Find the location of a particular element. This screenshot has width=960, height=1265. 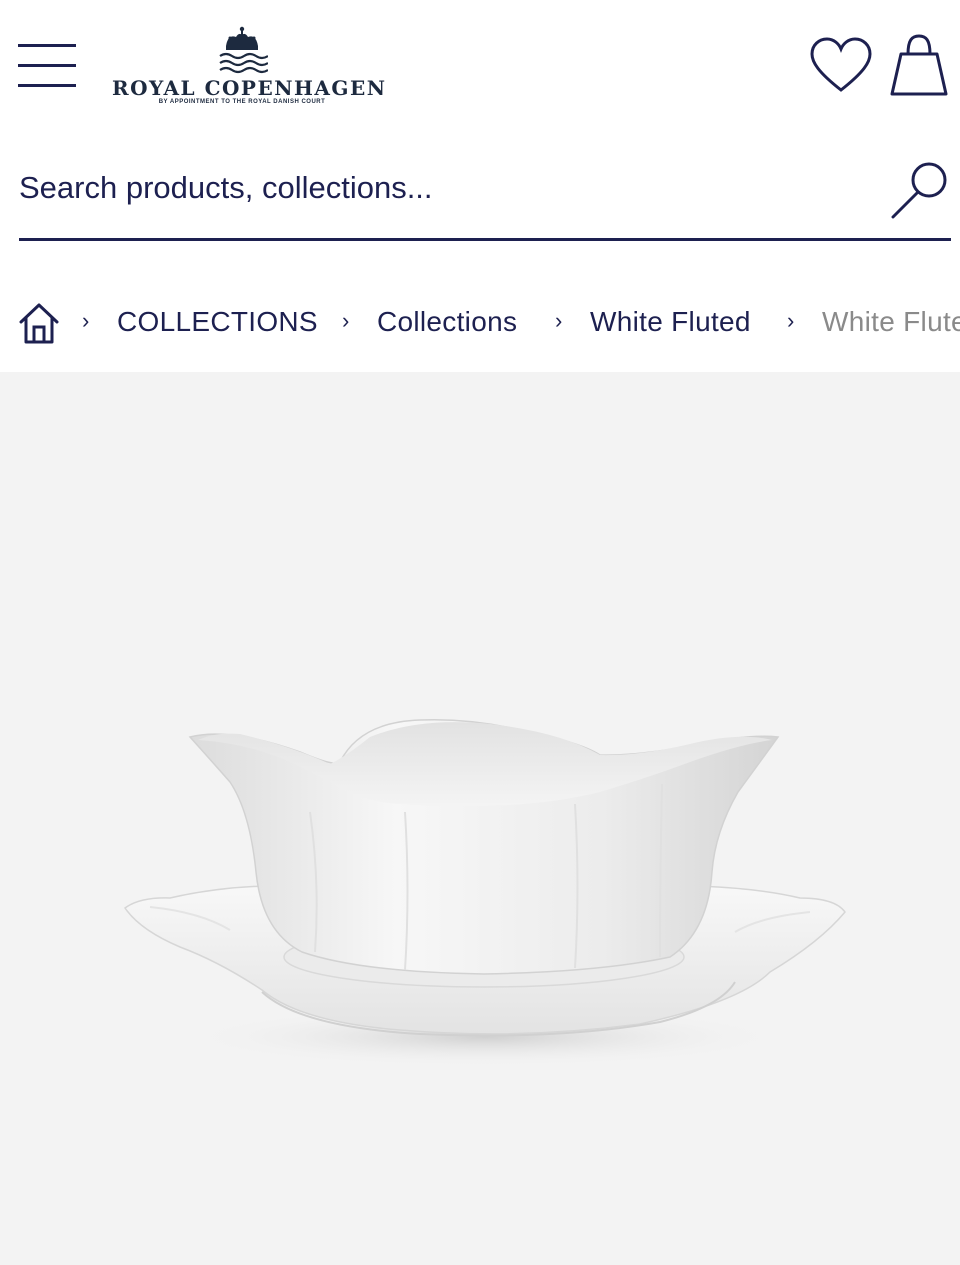

search-icon is located at coordinates (921, 190).